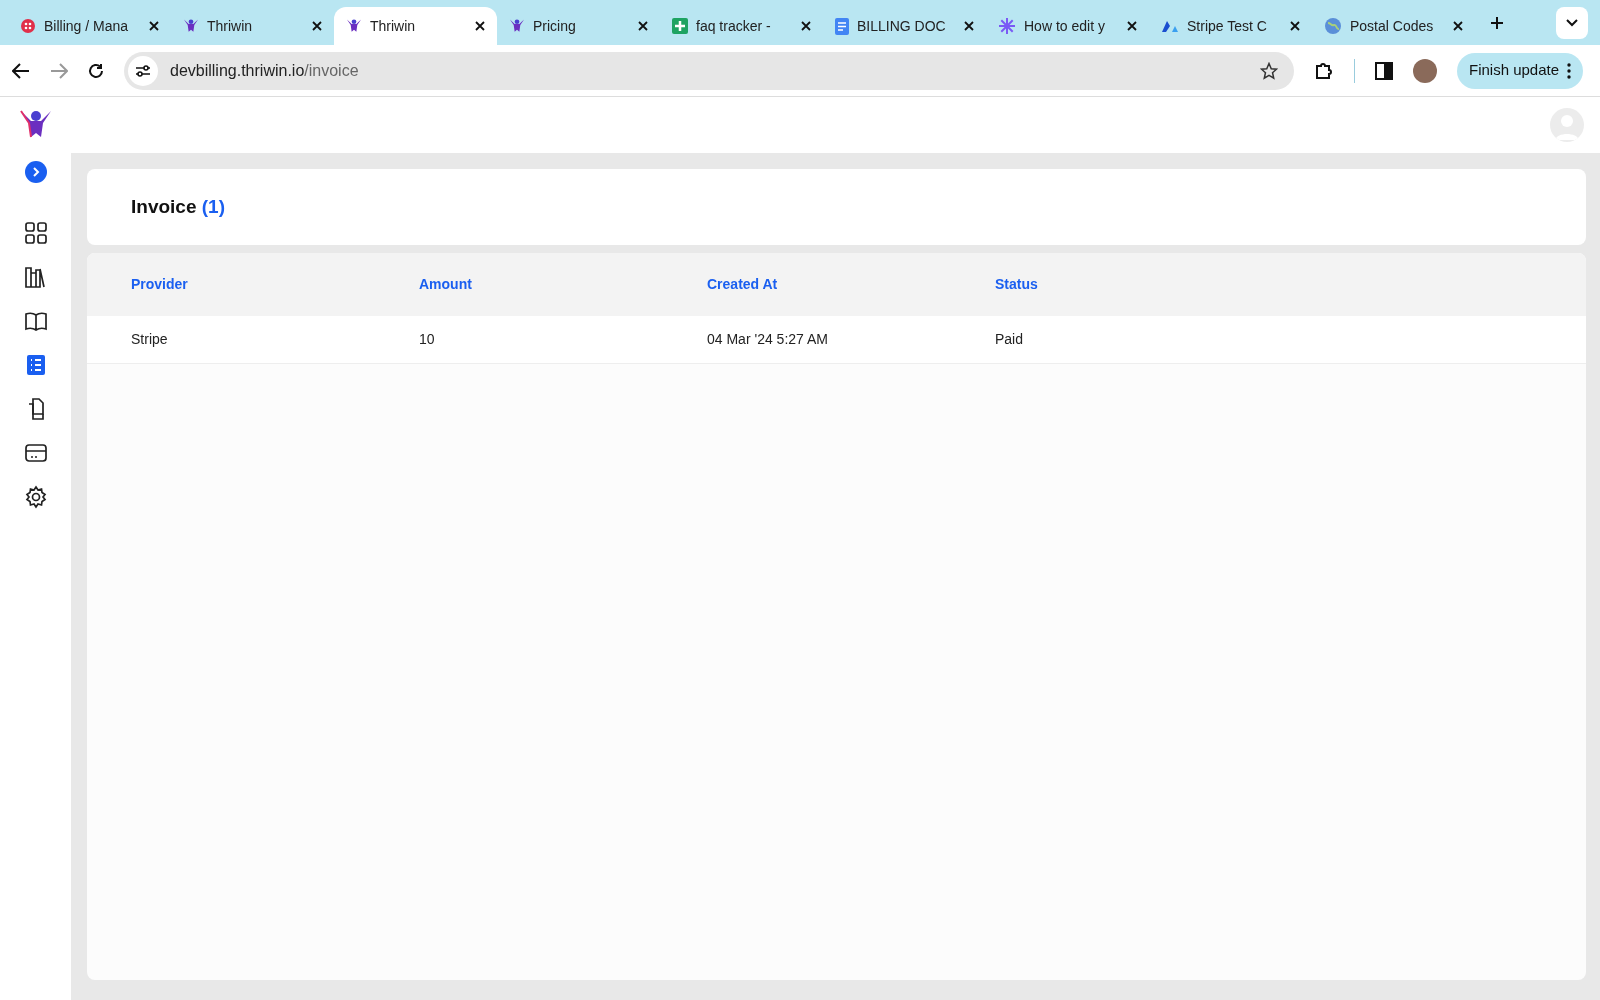 The width and height of the screenshot is (1600, 1000). I want to click on star-icon, so click(1269, 70).